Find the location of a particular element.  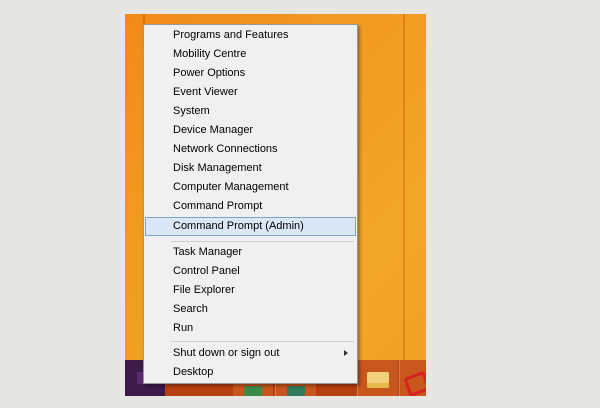

menu-item-command-prompt: Command Prompt is located at coordinates (250, 206).